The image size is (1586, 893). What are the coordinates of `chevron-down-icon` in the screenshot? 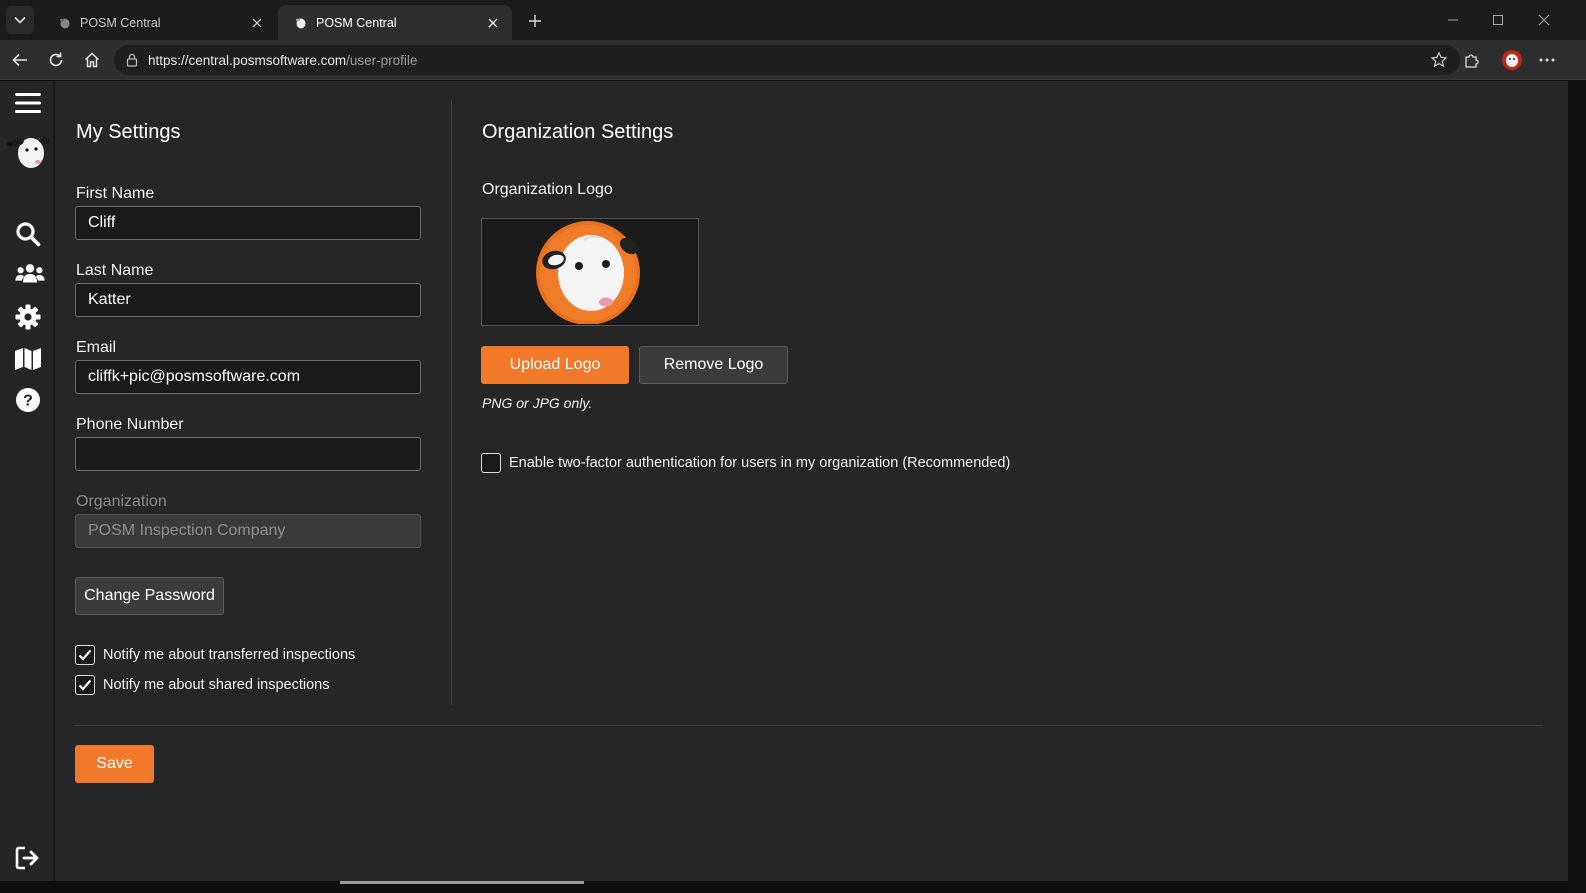 It's located at (20, 20).